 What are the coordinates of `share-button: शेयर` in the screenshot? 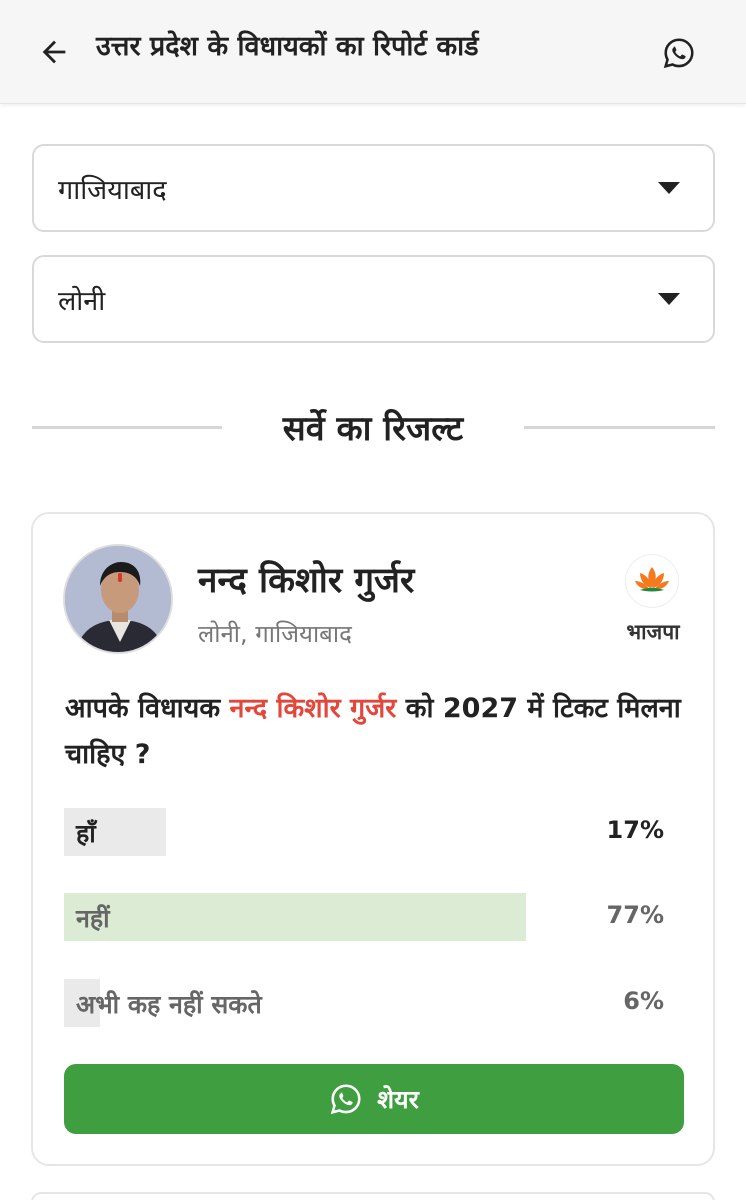 It's located at (374, 1099).